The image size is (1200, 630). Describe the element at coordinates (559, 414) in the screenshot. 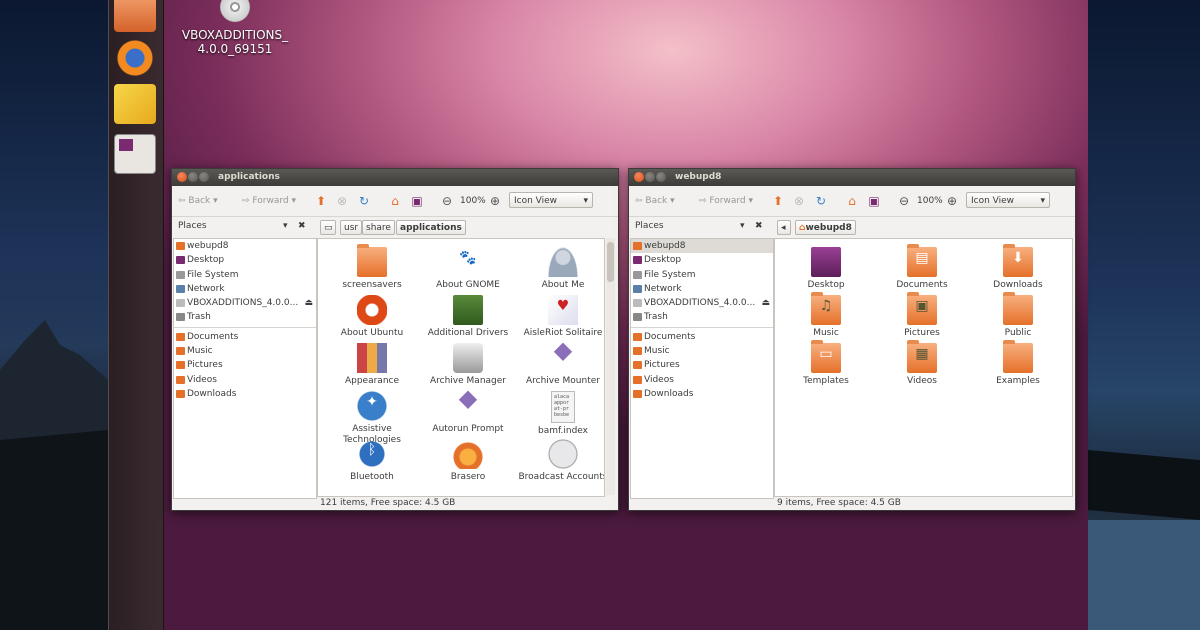

I see `file-item-bamf-index: alaca appor at-pr besbe bamf.index` at that location.